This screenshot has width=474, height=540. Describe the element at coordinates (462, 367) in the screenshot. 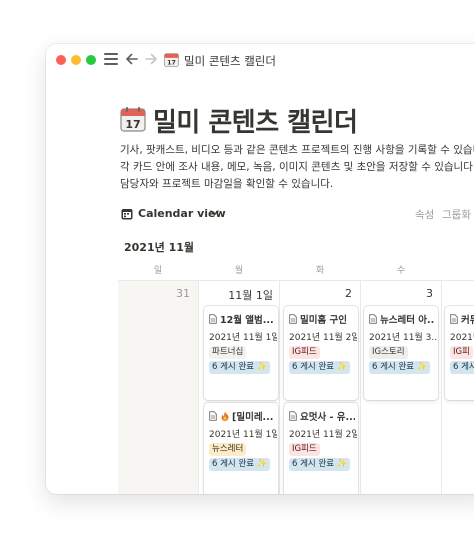

I see `status-tag: 6 게시` at that location.